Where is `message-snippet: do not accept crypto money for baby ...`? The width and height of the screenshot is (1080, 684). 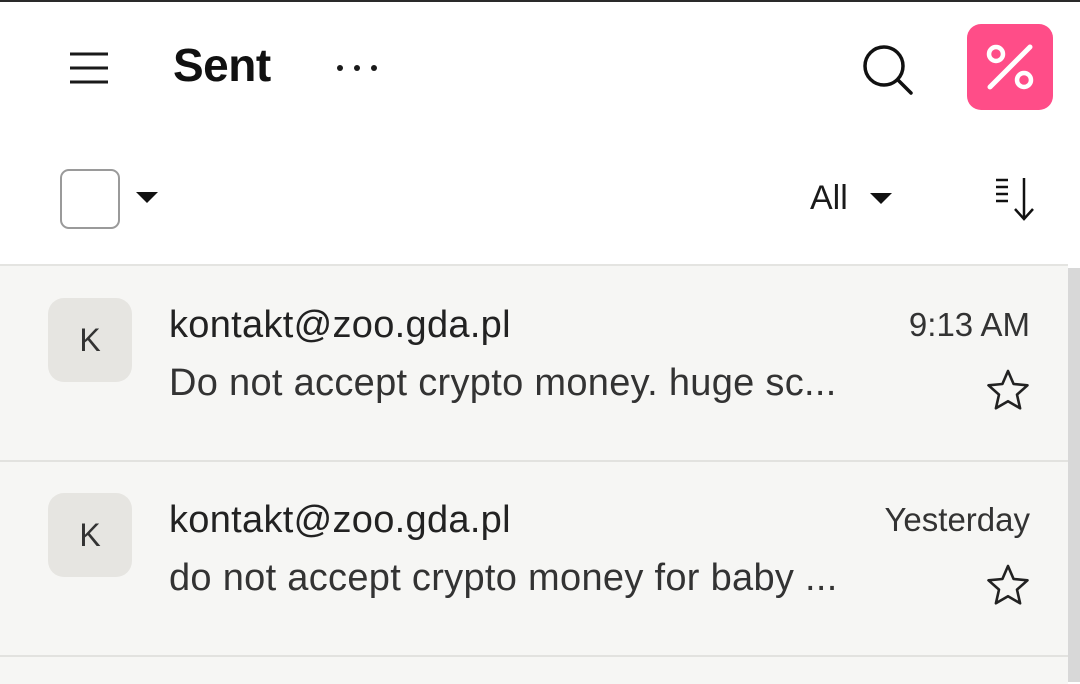
message-snippet: do not accept crypto money for baby ... is located at coordinates (503, 578).